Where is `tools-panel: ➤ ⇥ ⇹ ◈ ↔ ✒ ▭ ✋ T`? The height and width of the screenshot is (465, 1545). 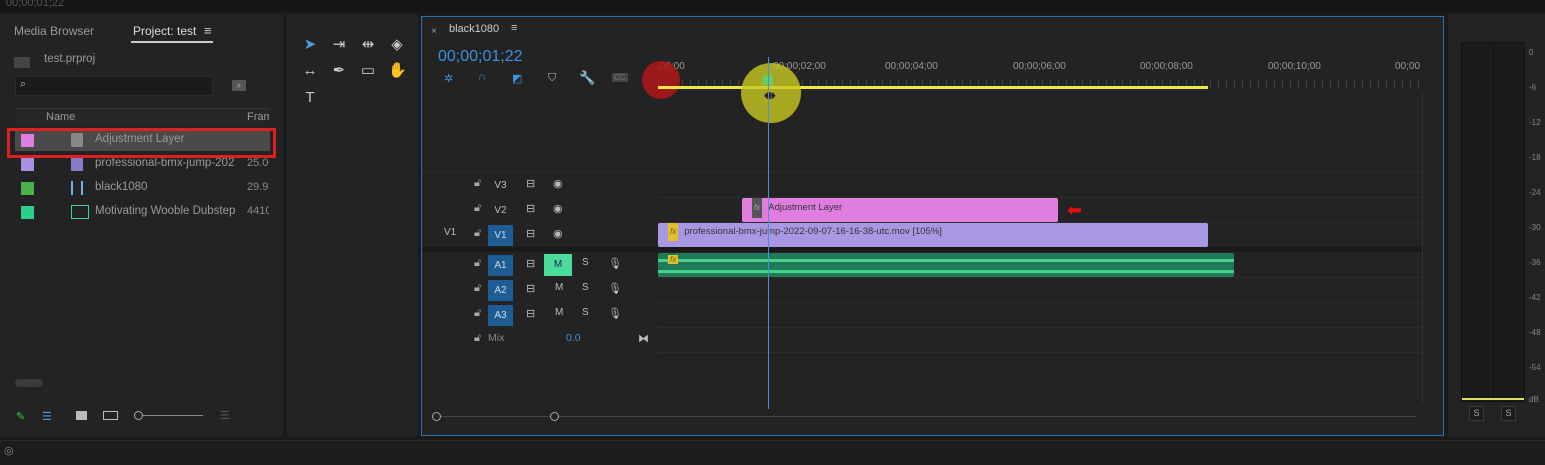
tools-panel: ➤ ⇥ ⇹ ◈ ↔ ✒ ▭ ✋ T is located at coordinates (352, 225).